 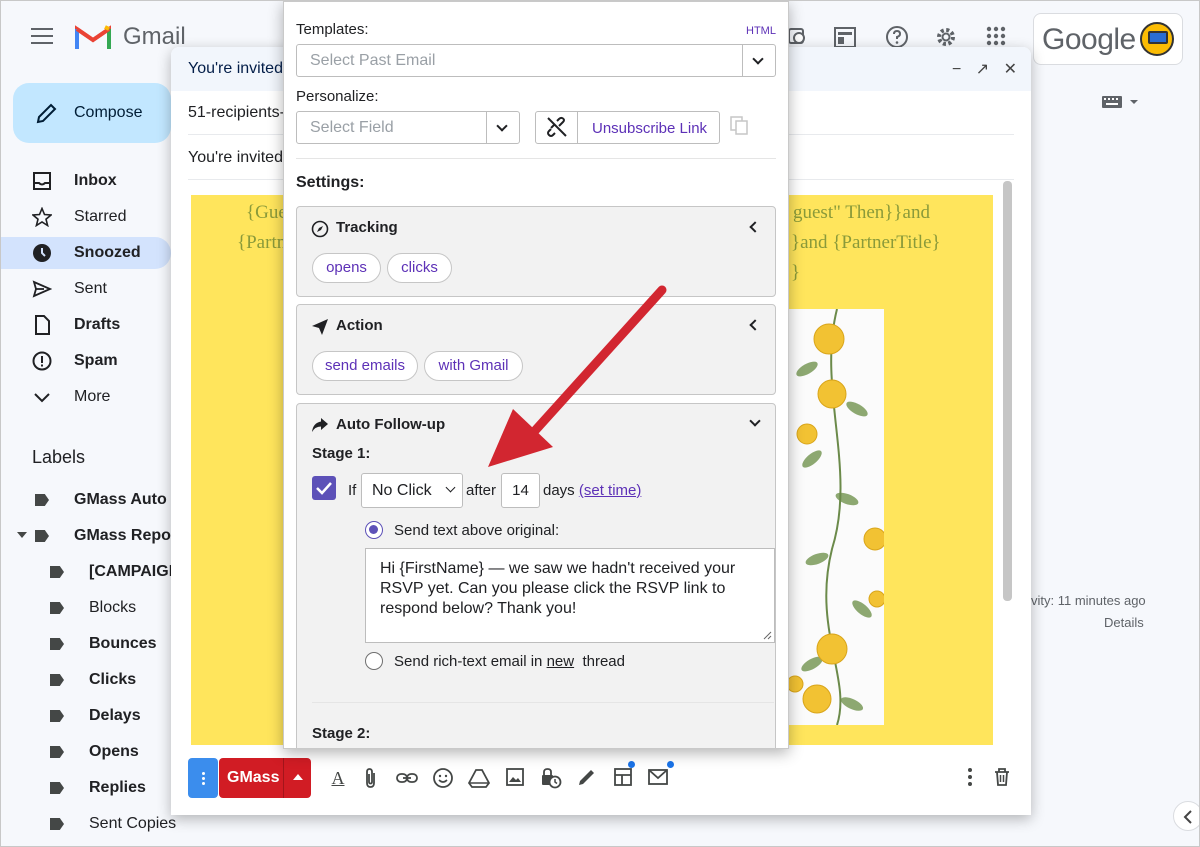 What do you see at coordinates (1010, 69) in the screenshot?
I see `close-icon: ✕` at bounding box center [1010, 69].